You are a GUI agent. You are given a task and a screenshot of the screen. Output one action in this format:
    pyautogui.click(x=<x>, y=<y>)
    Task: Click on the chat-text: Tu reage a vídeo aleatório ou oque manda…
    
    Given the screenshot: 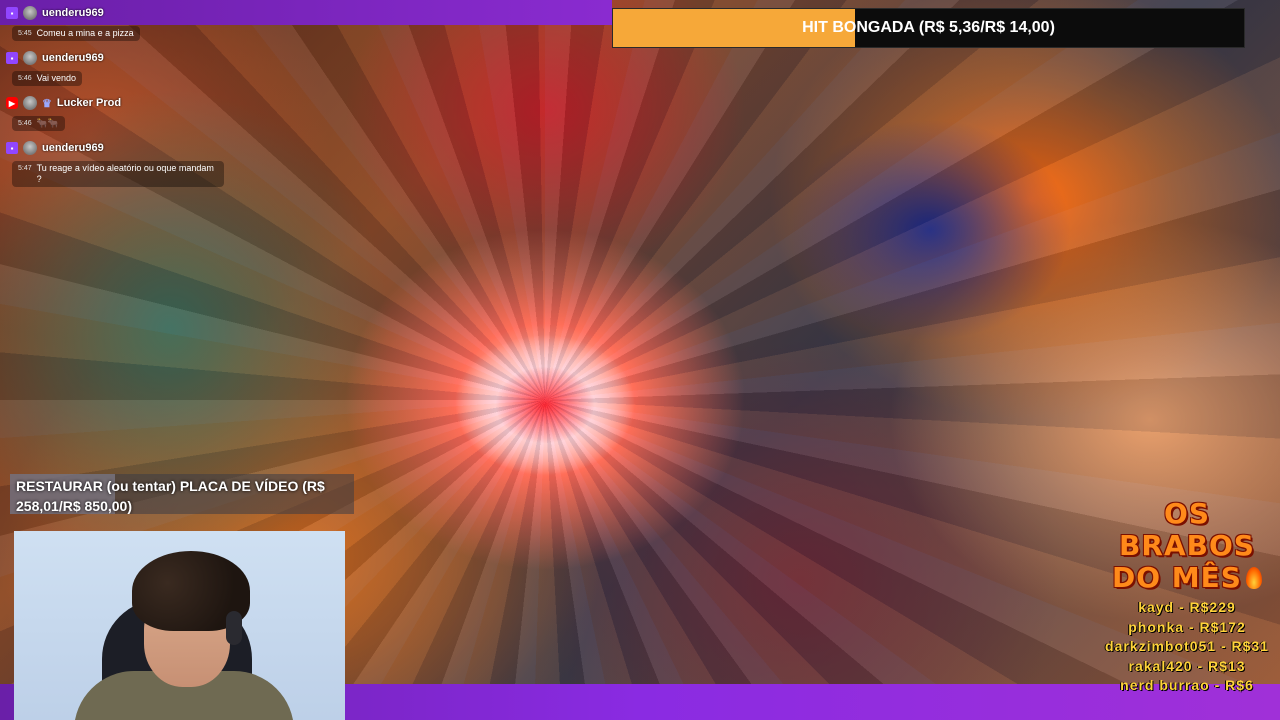 What is the action you would take?
    pyautogui.click(x=125, y=173)
    